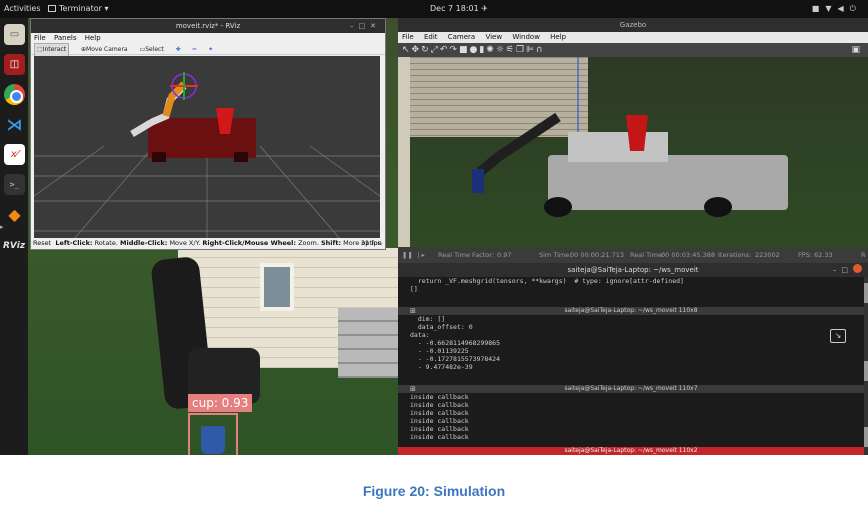 Image resolution: width=868 pixels, height=510 pixels. I want to click on editor-icon: x⁄, so click(14, 154).